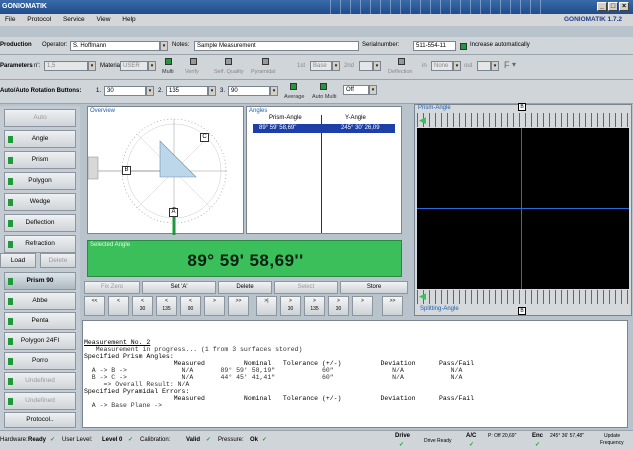 Image resolution: width=633 pixels, height=450 pixels. Describe the element at coordinates (40, 244) in the screenshot. I see `sidebar-item-refraction: Refraction` at that location.